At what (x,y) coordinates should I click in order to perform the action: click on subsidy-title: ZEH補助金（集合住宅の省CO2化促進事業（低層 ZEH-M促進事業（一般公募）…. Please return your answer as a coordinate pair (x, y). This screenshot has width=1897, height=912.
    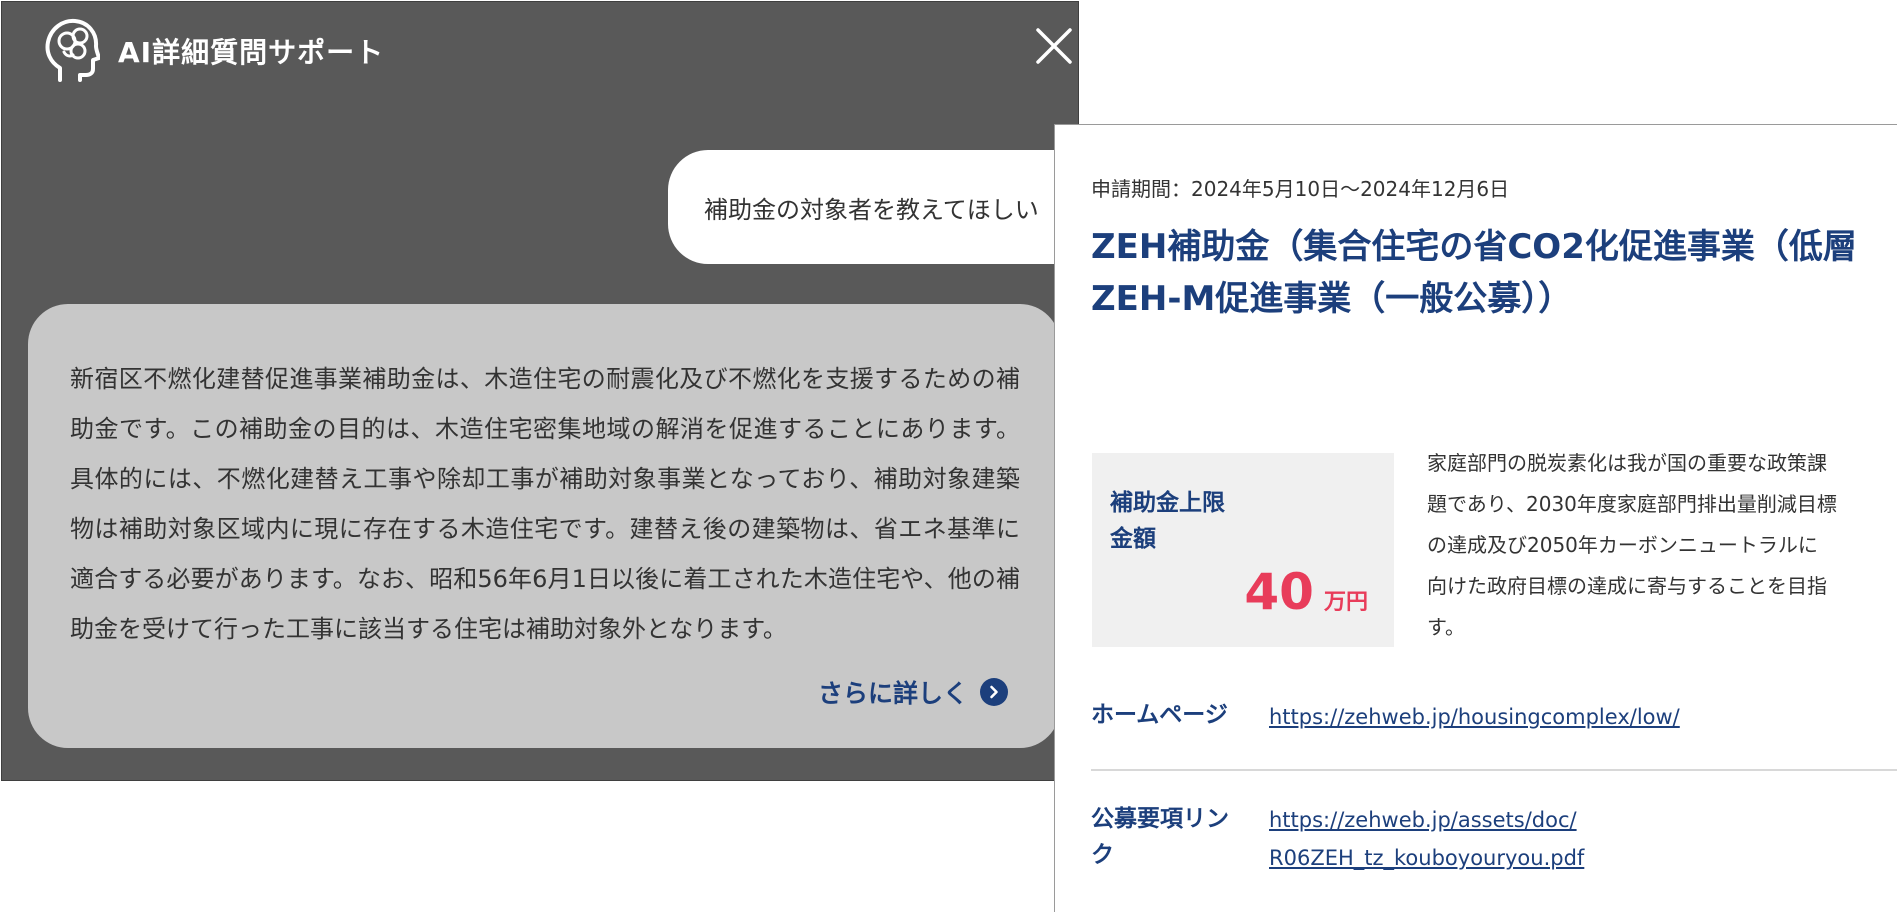
    Looking at the image, I should click on (1491, 273).